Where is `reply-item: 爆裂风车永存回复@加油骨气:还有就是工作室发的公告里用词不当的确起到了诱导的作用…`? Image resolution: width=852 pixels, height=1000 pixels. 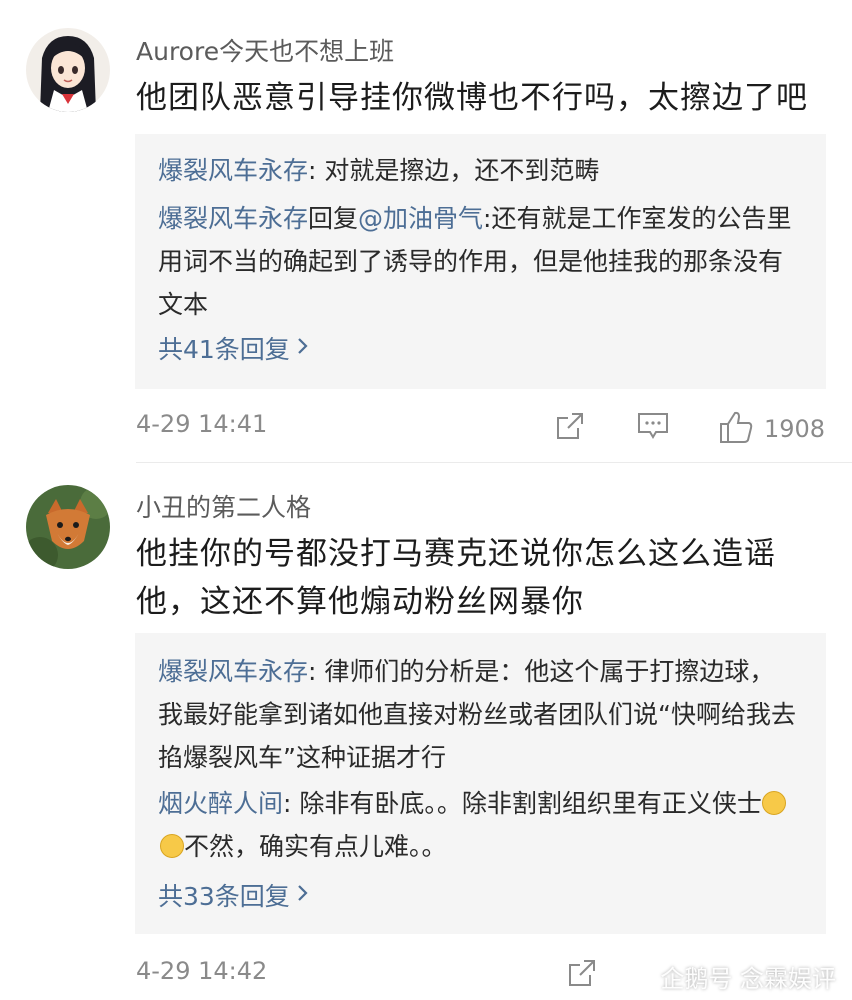 reply-item: 爆裂风车永存回复@加油骨气:还有就是工作室发的公告里用词不当的确起到了诱导的作用… is located at coordinates (478, 261).